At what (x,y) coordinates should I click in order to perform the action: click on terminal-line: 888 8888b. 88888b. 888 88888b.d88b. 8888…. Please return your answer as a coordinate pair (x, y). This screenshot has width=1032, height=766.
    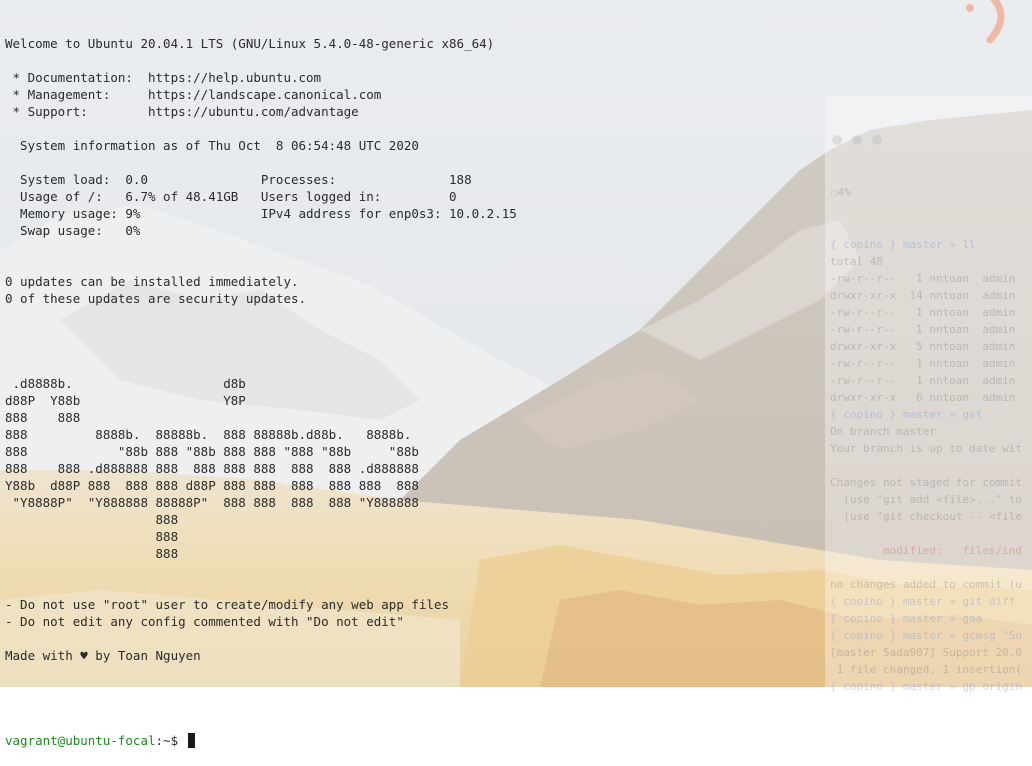
    Looking at the image, I should click on (208, 434).